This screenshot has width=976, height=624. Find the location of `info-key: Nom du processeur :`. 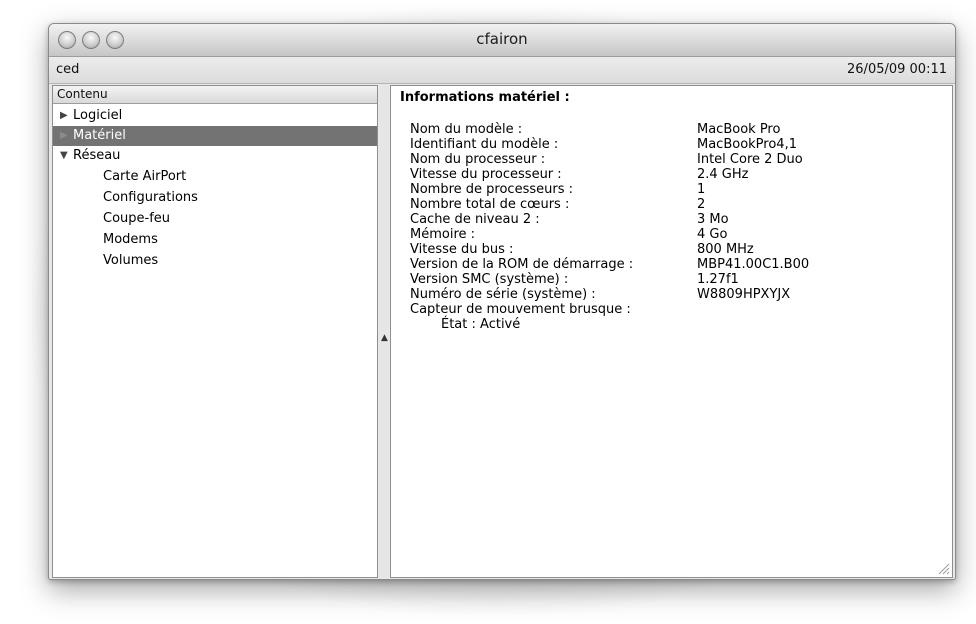

info-key: Nom du processeur : is located at coordinates (478, 159).